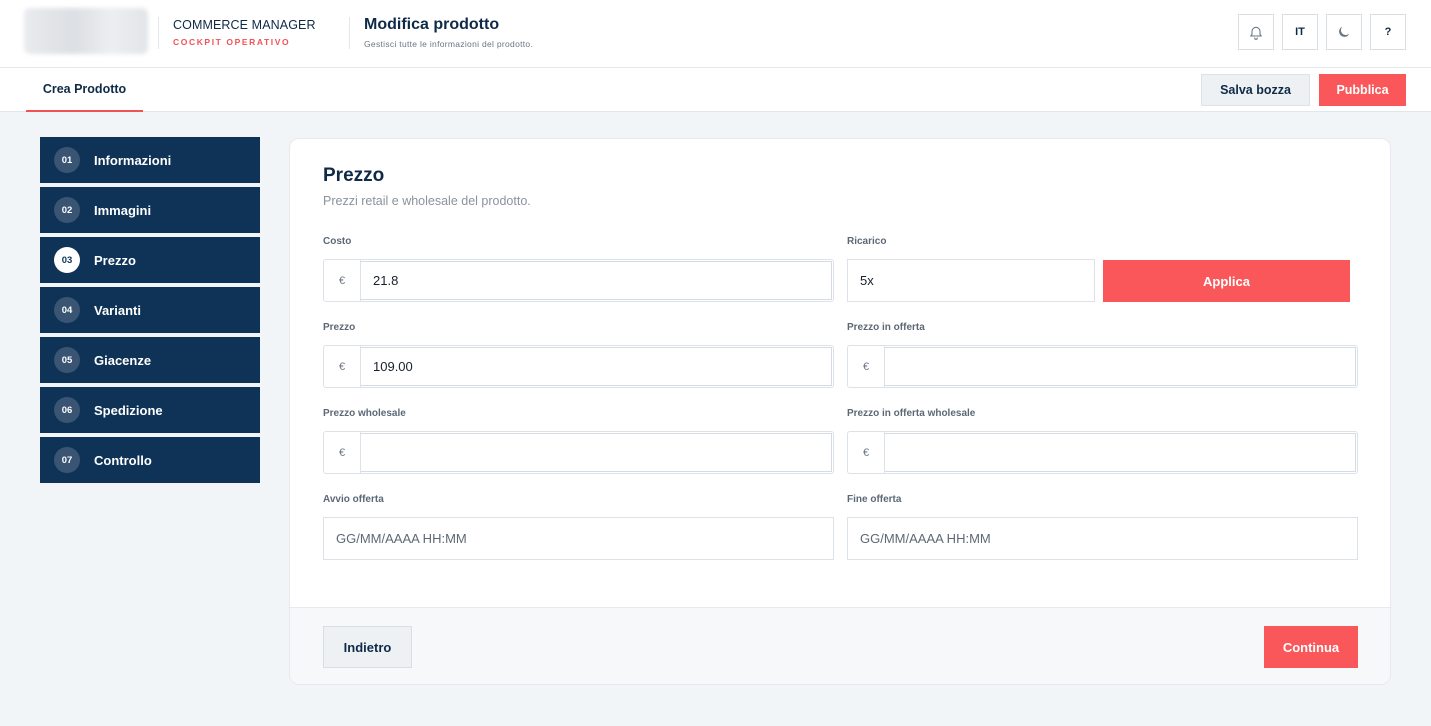 The image size is (1431, 726). What do you see at coordinates (1120, 366) in the screenshot?
I see `sale-price-input` at bounding box center [1120, 366].